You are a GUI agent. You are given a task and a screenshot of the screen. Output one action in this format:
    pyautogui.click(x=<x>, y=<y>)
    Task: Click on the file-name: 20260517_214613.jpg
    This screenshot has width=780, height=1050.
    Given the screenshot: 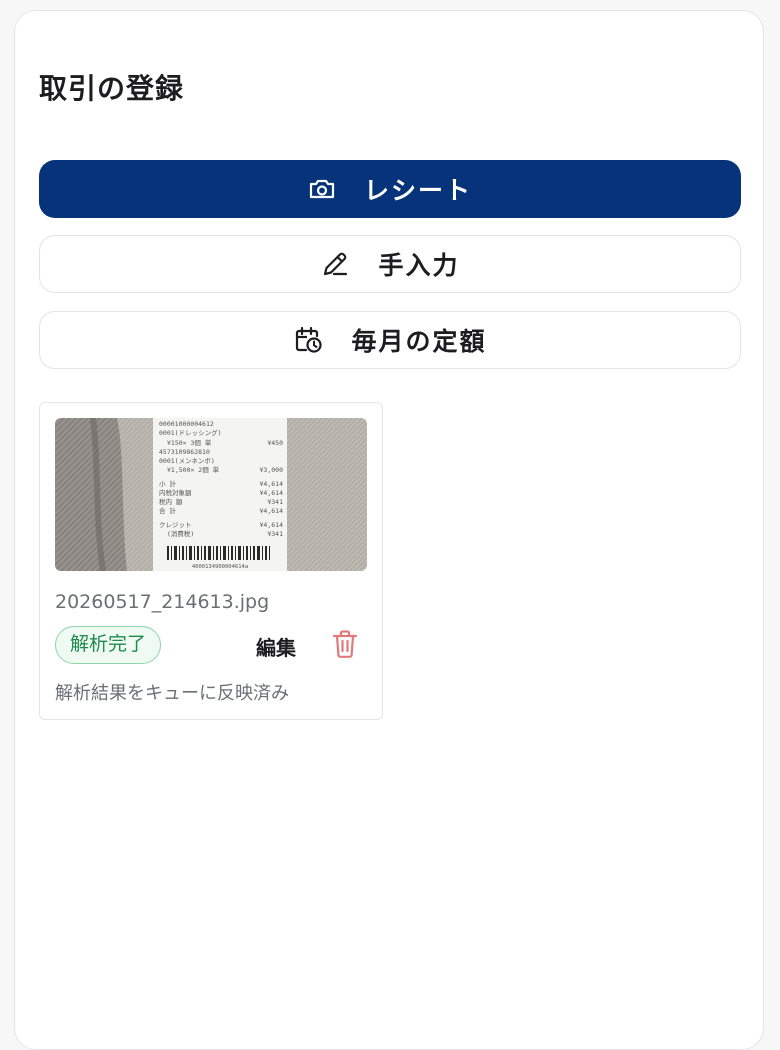 What is the action you would take?
    pyautogui.click(x=162, y=602)
    